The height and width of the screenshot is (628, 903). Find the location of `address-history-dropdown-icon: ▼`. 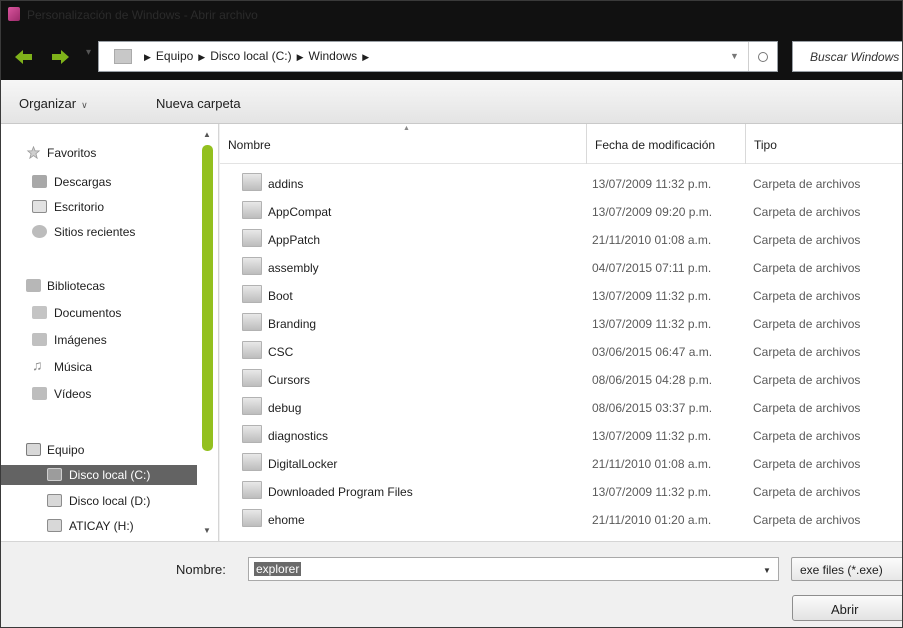

address-history-dropdown-icon: ▼ is located at coordinates (734, 56).